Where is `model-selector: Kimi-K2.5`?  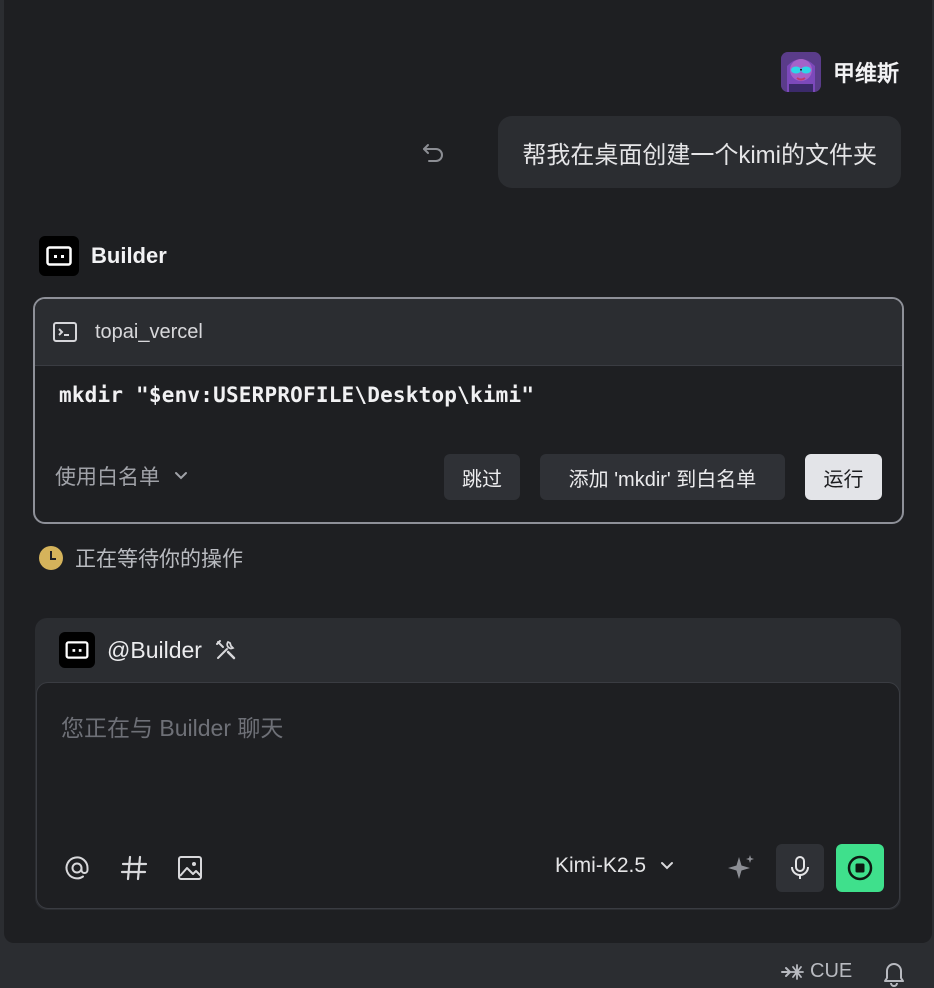 model-selector: Kimi-K2.5 is located at coordinates (614, 866).